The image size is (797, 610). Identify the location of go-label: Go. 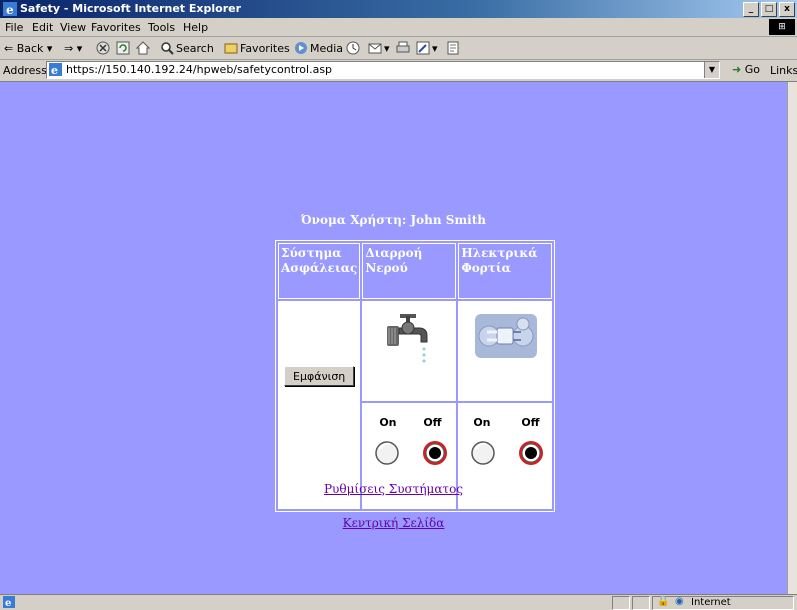
(752, 69).